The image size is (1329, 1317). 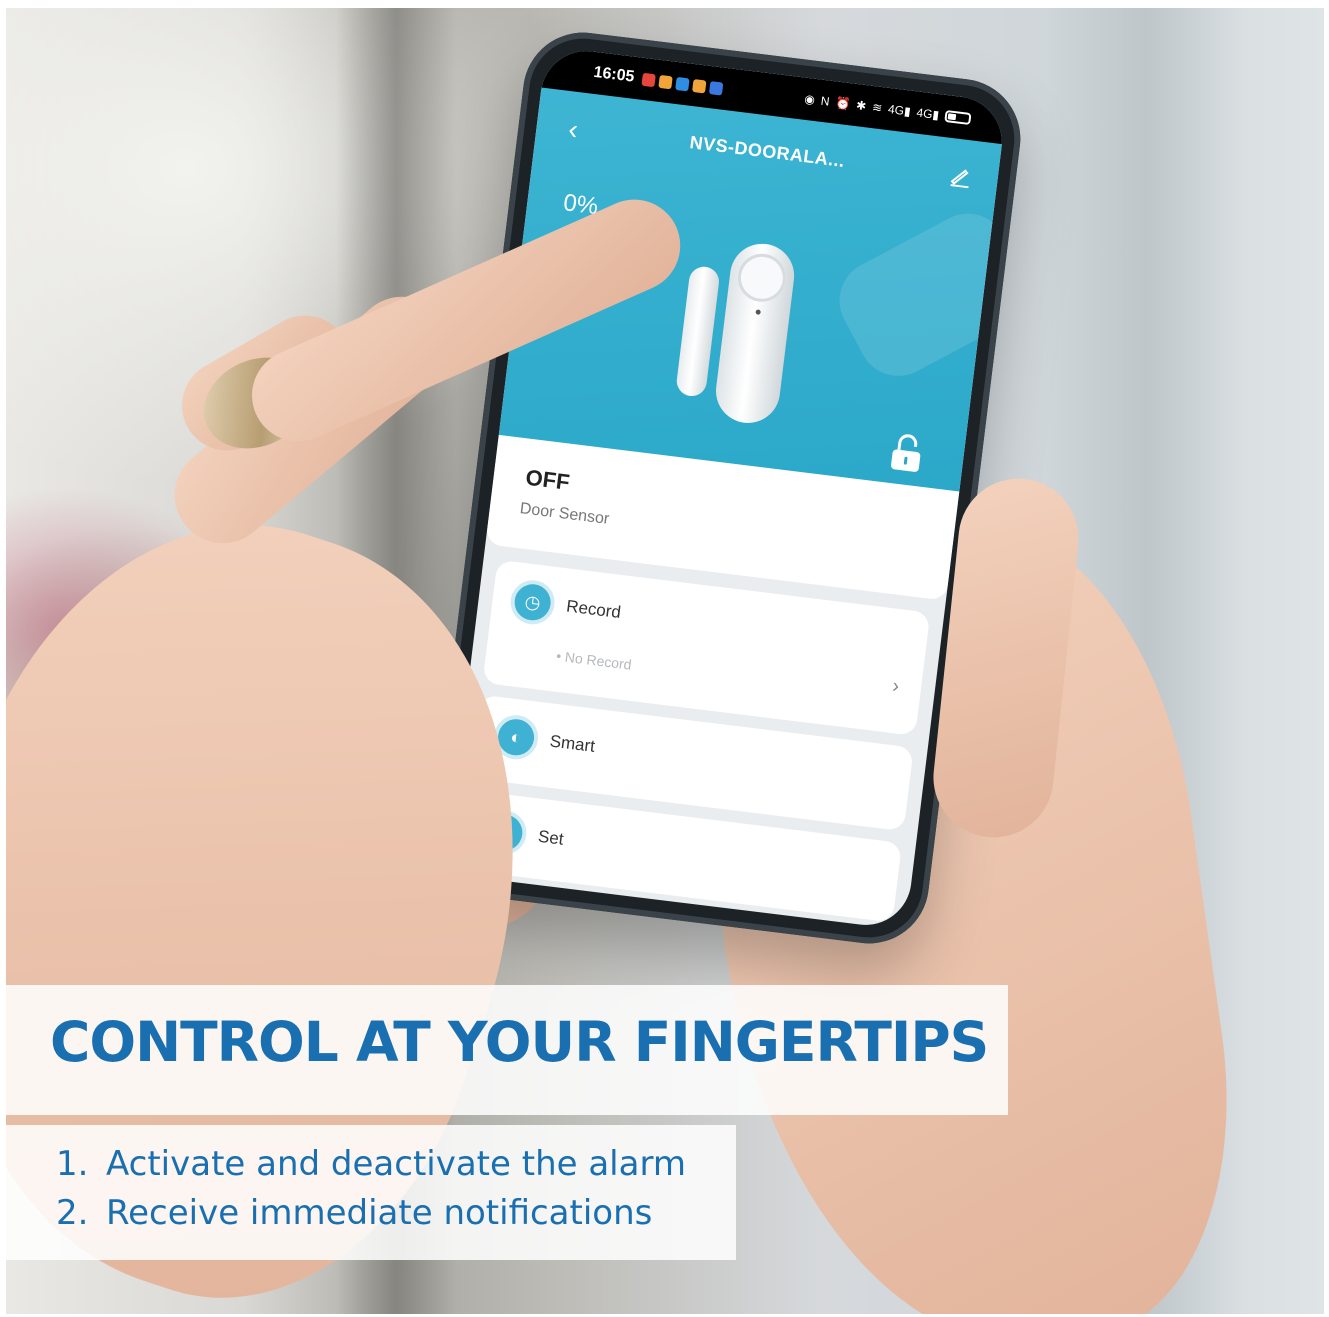 What do you see at coordinates (896, 686) in the screenshot?
I see `chevron-right-icon: ›` at bounding box center [896, 686].